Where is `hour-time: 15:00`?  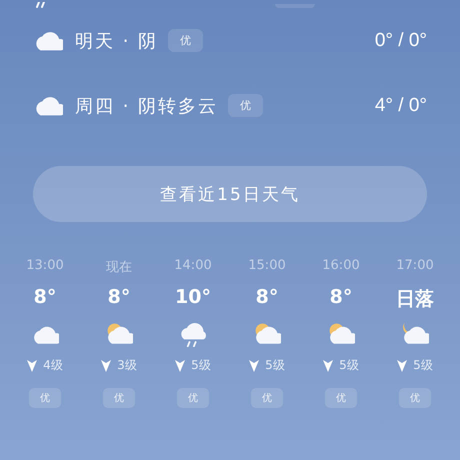
hour-time: 15:00 is located at coordinates (267, 266).